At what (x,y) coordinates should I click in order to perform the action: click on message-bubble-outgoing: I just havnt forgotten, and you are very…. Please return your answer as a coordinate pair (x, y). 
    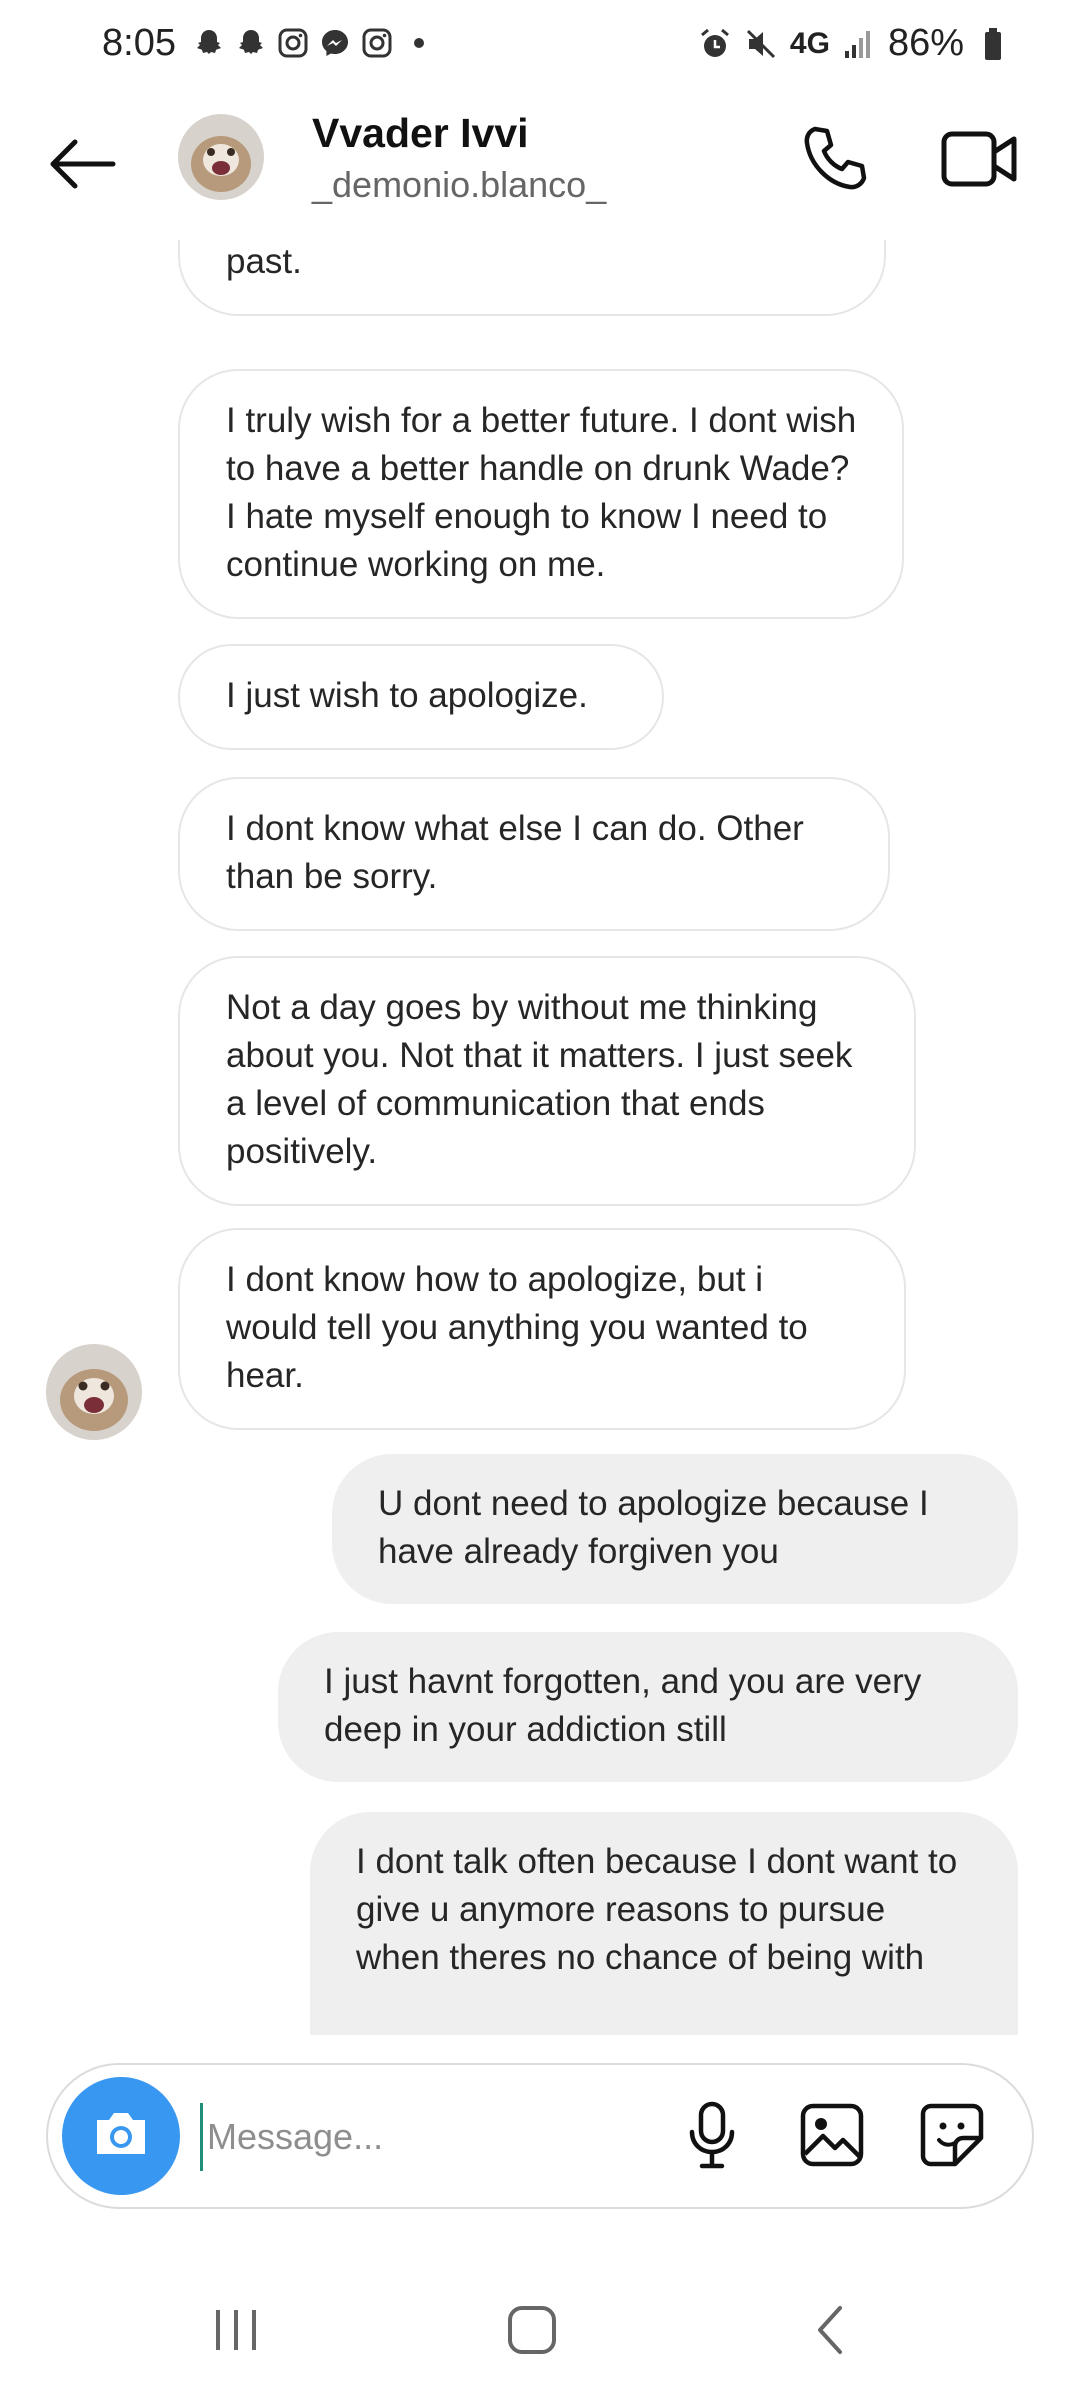
    Looking at the image, I should click on (648, 1707).